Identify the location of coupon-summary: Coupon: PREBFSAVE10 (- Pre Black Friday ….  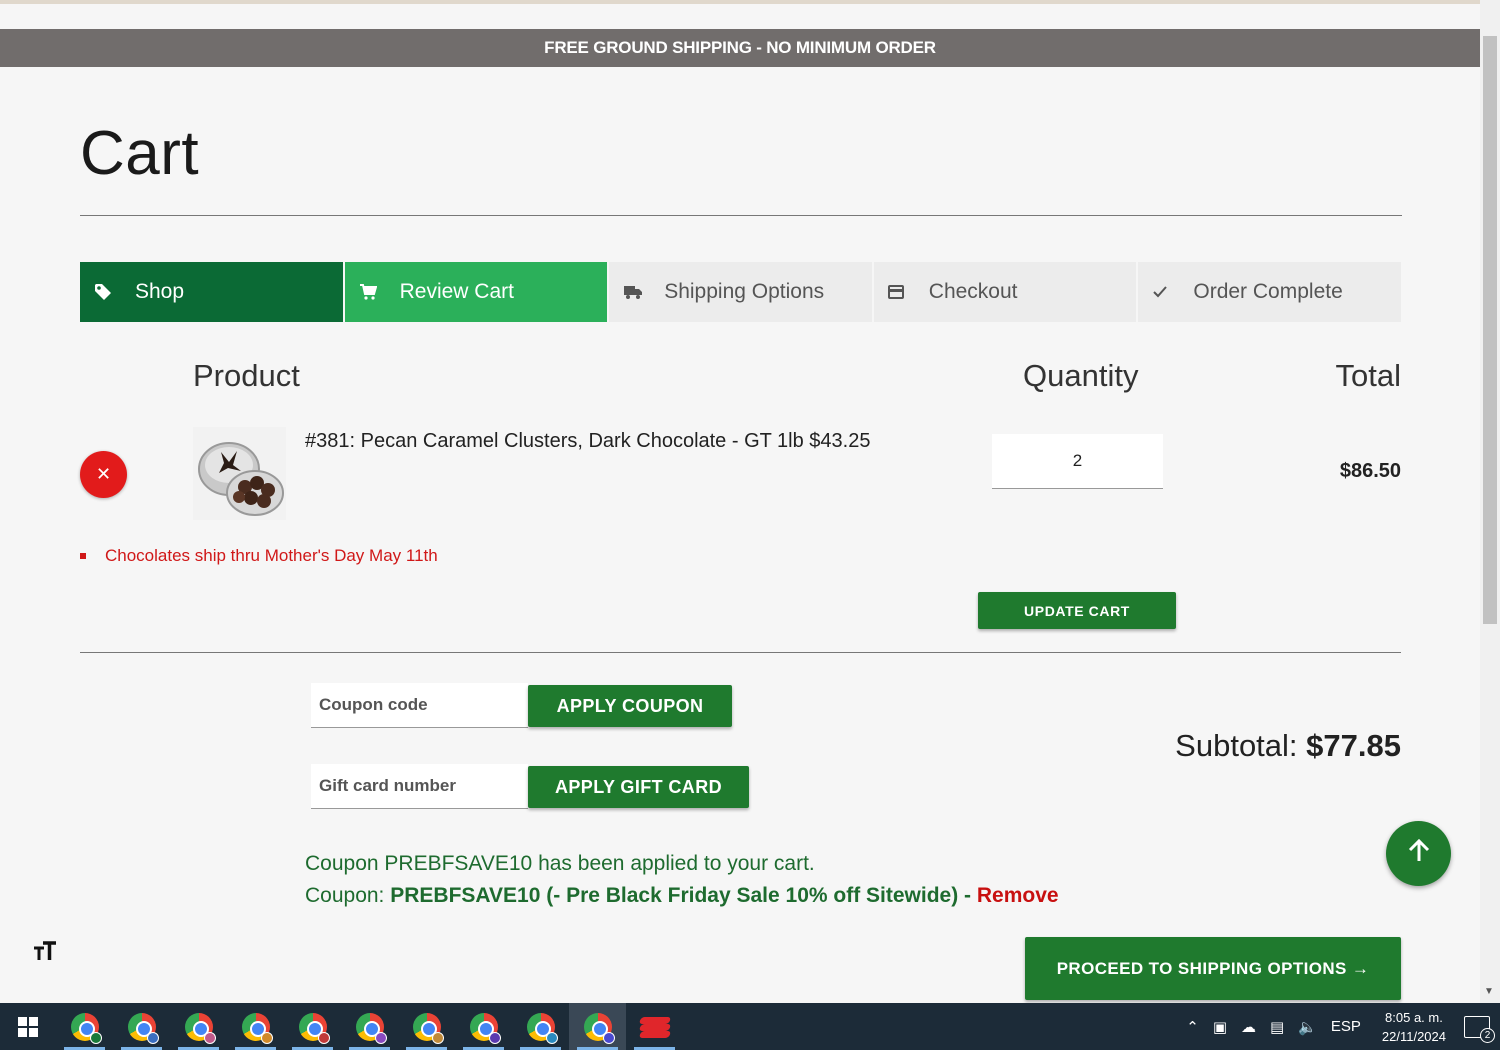
(682, 896).